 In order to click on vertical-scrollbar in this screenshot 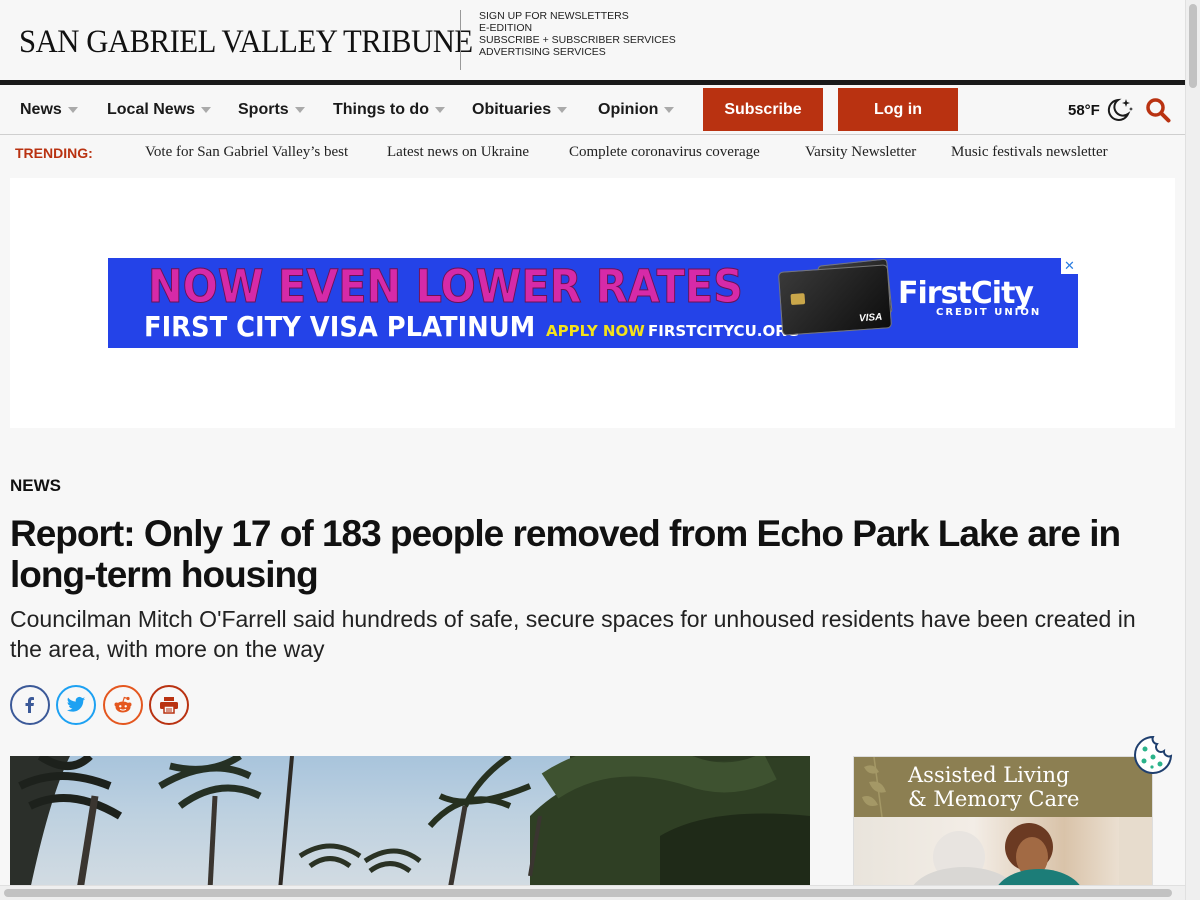, I will do `click(1192, 450)`.